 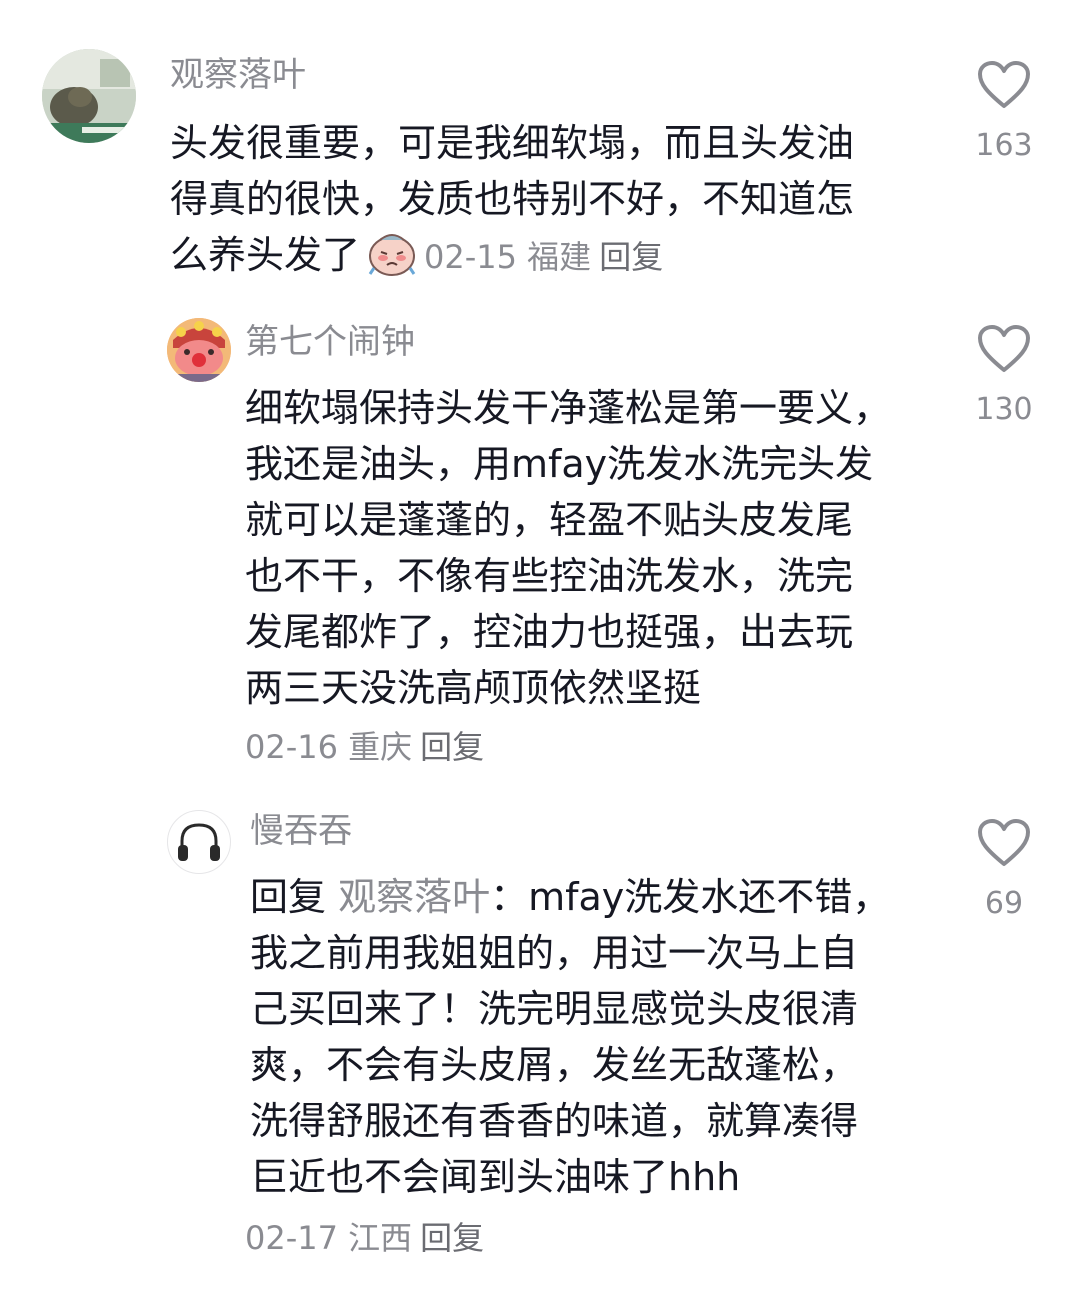 I want to click on like-count: 163, so click(x=1004, y=145).